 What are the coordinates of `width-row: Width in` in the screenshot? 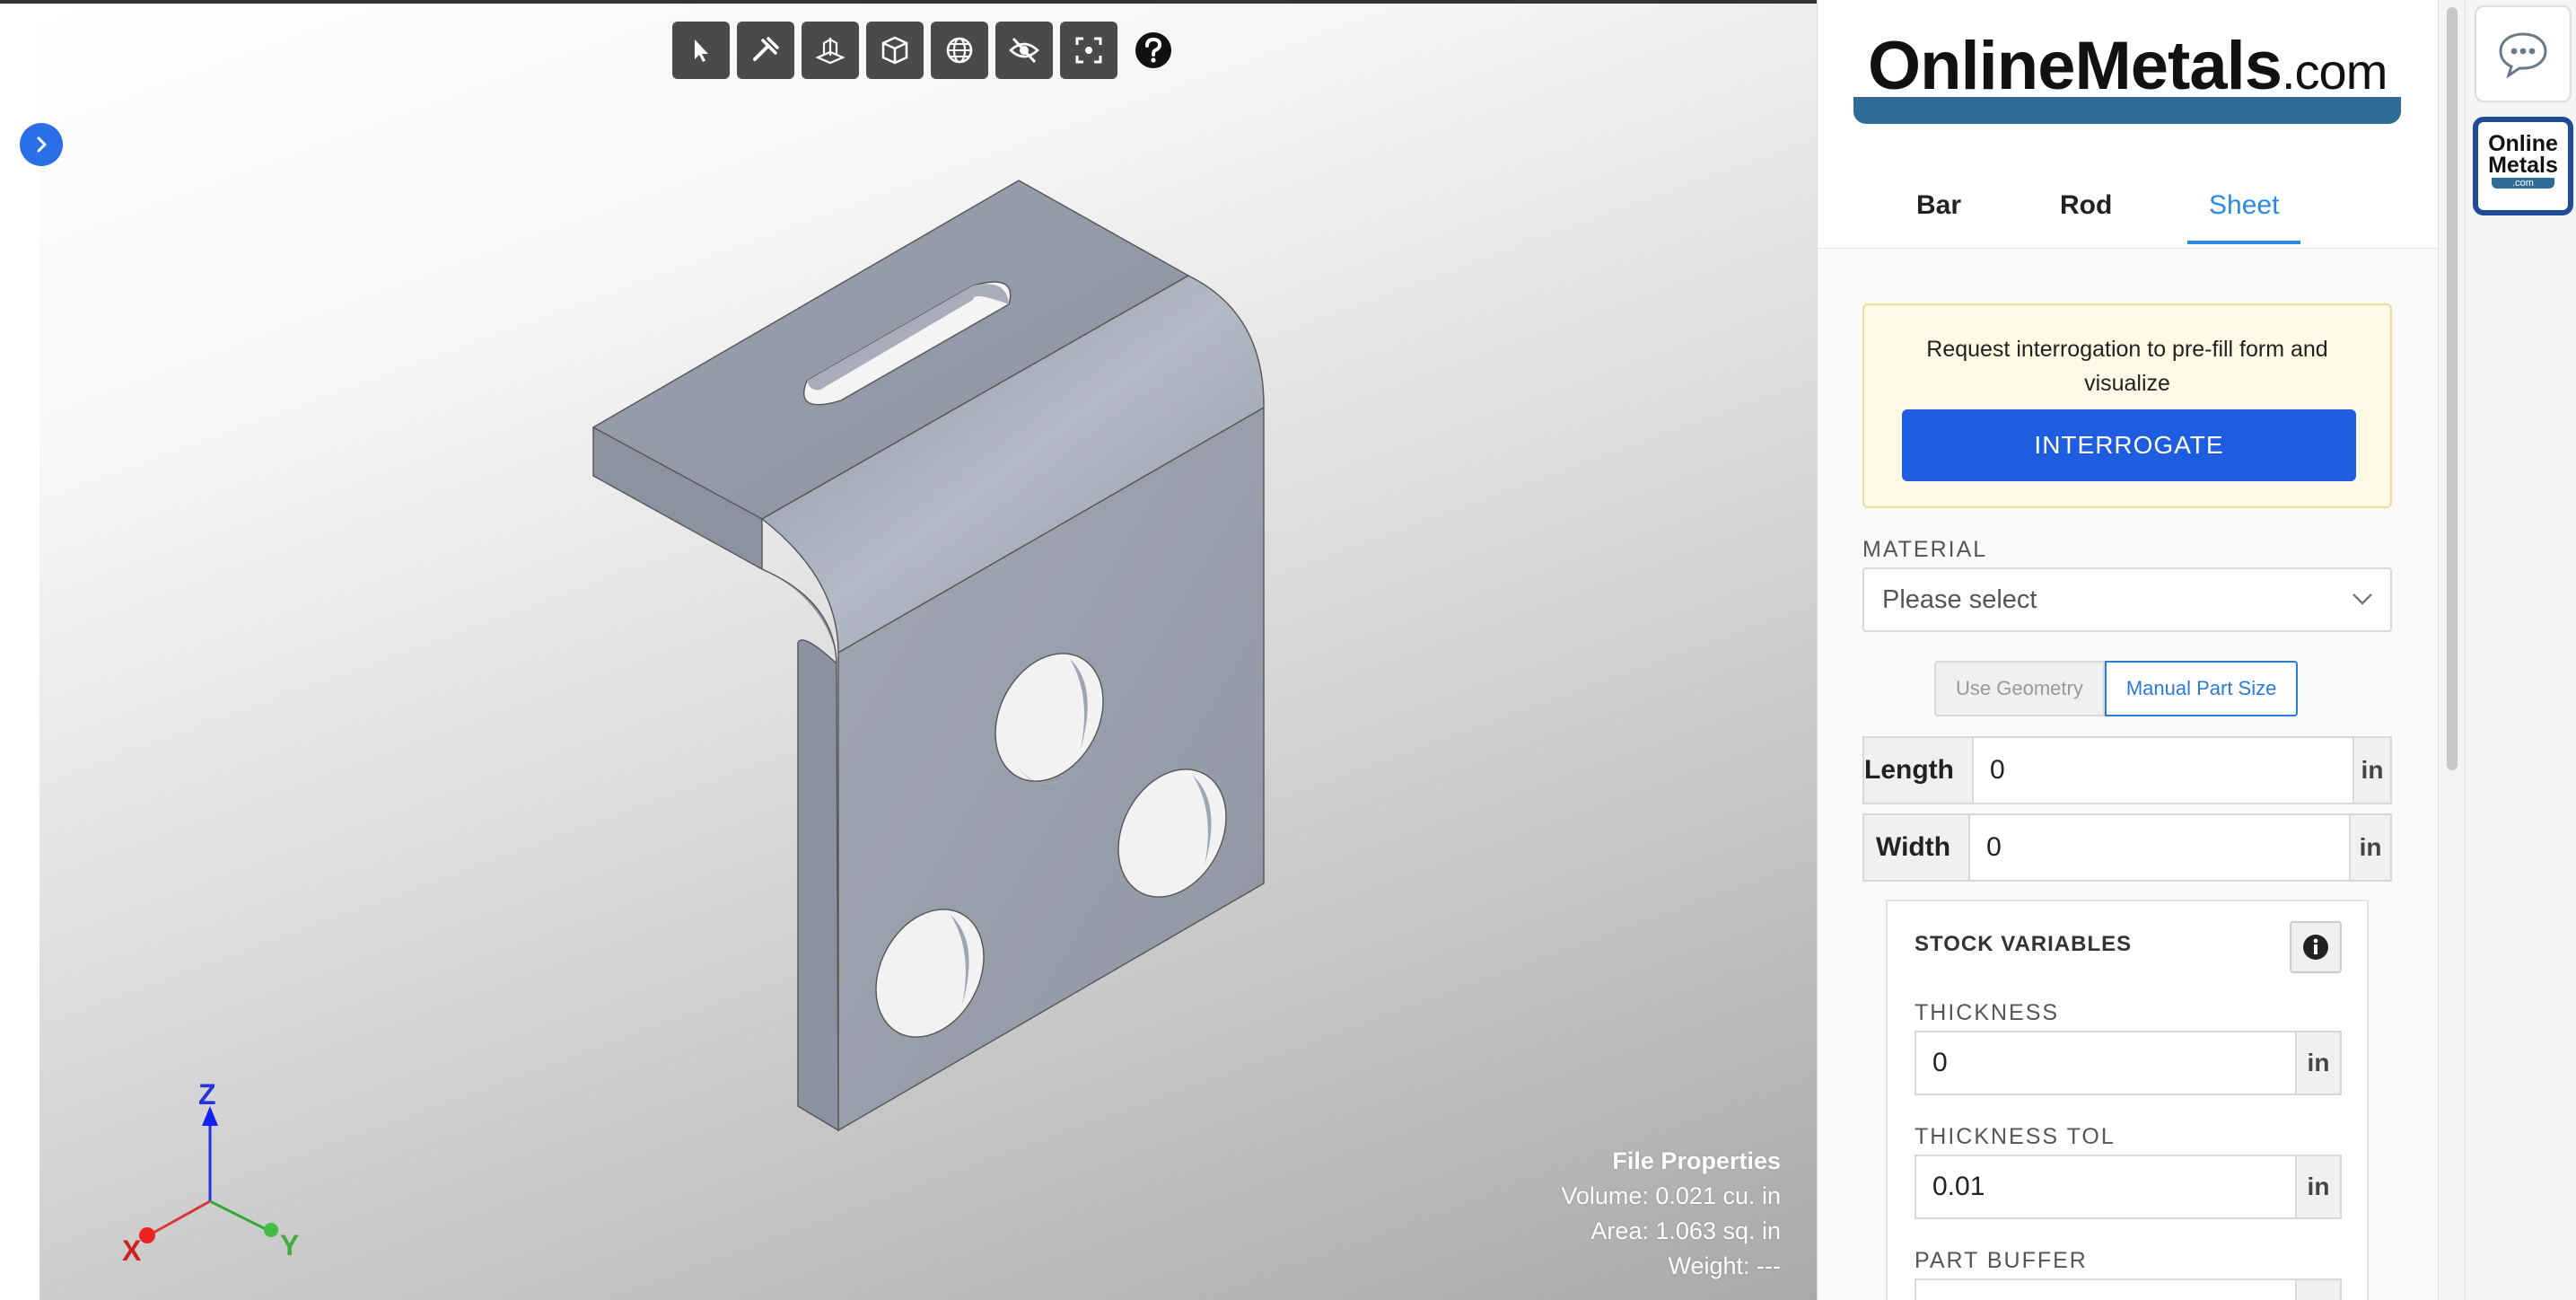 It's located at (2127, 848).